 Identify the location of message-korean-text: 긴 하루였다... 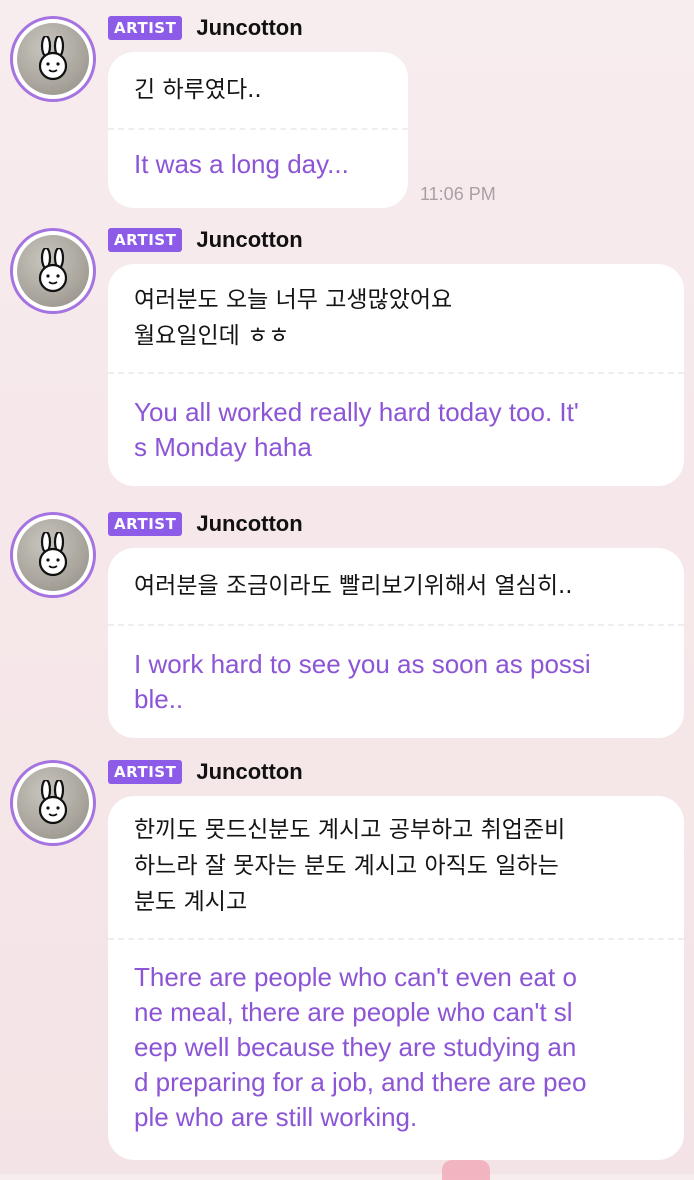
(198, 90).